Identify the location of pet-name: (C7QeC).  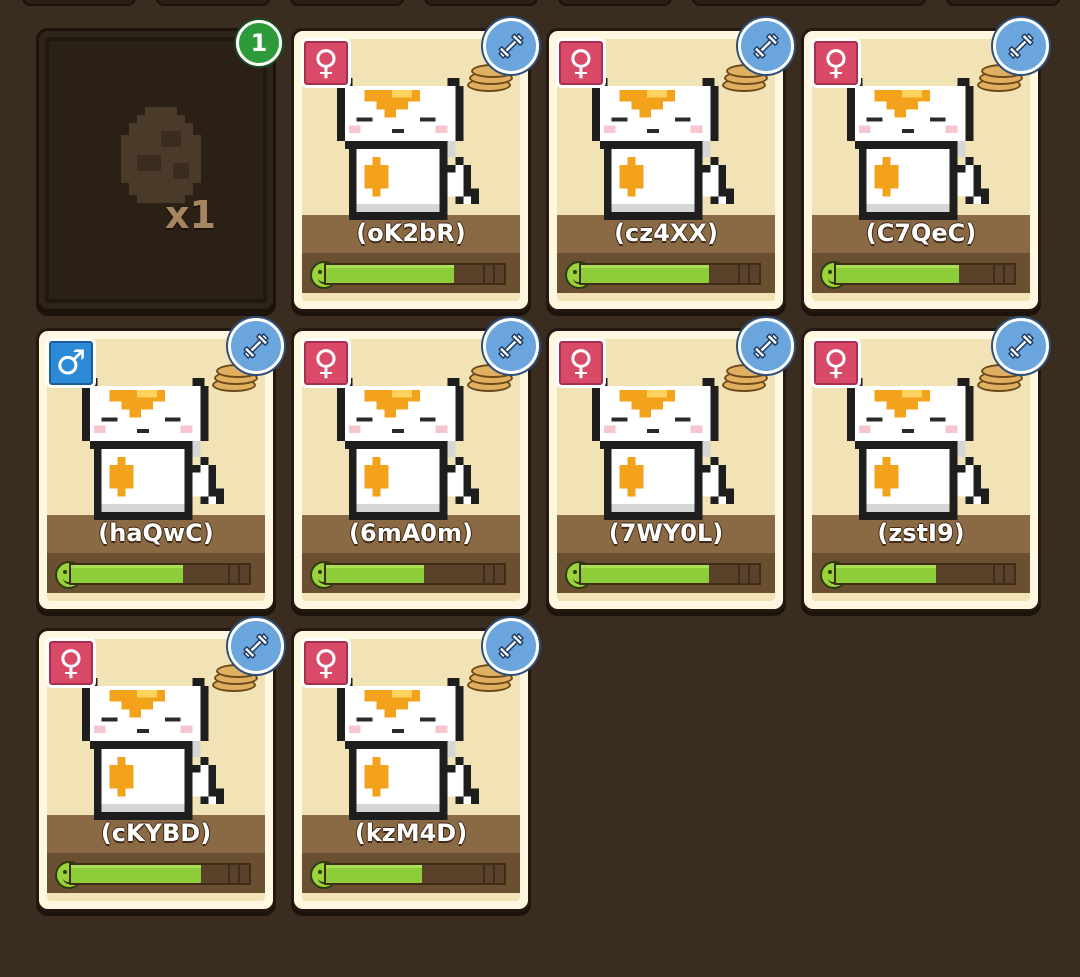
(921, 233).